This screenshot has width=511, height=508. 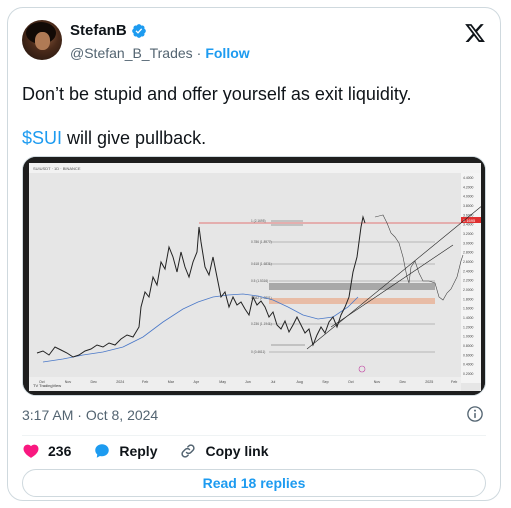 What do you see at coordinates (254, 435) in the screenshot?
I see `divider` at bounding box center [254, 435].